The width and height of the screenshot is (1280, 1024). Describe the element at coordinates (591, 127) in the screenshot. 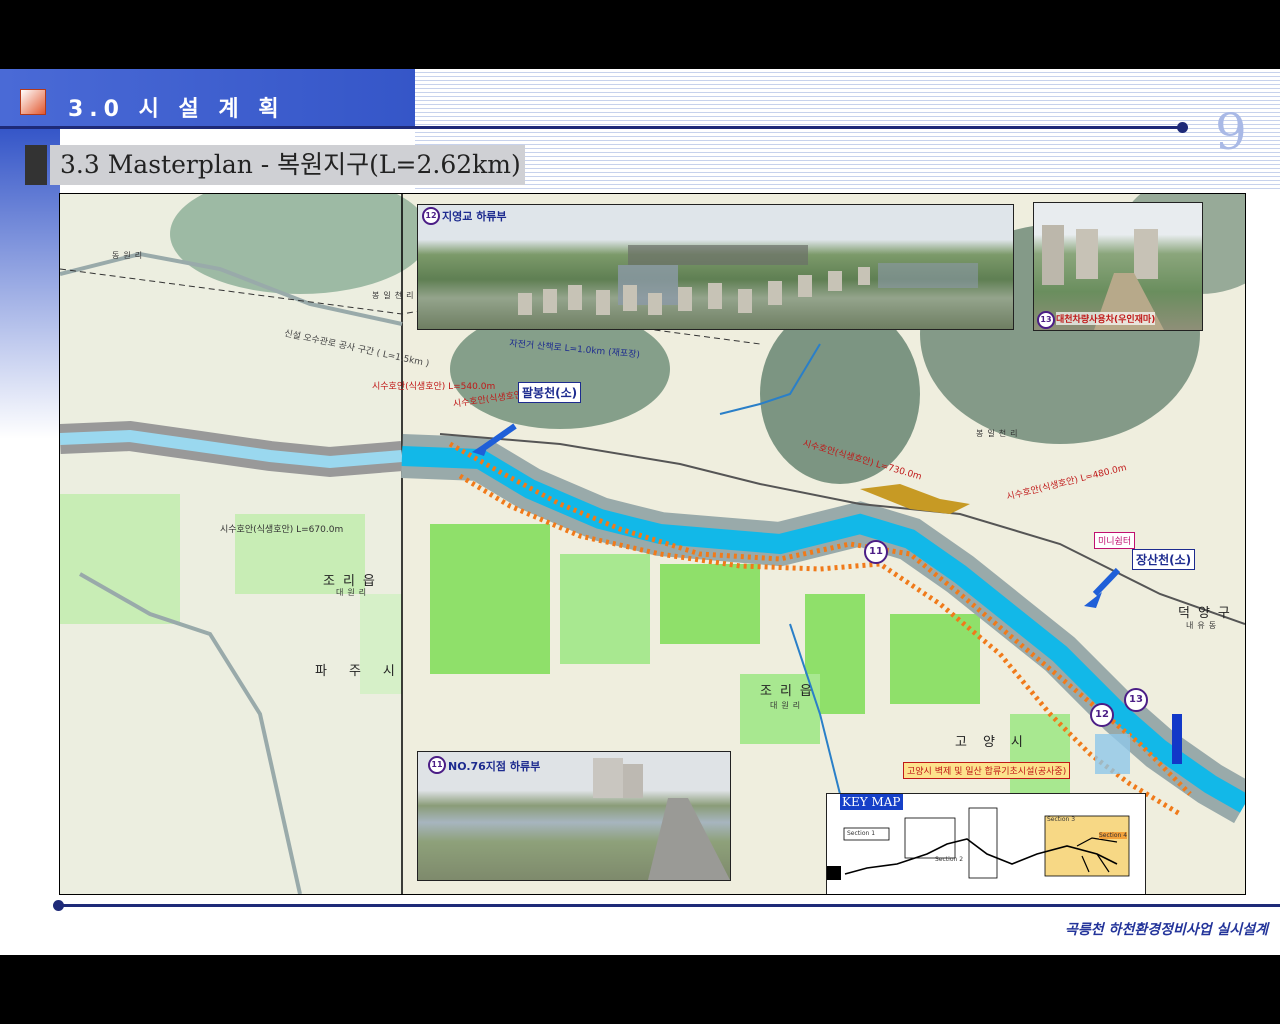

I see `header-rule` at that location.